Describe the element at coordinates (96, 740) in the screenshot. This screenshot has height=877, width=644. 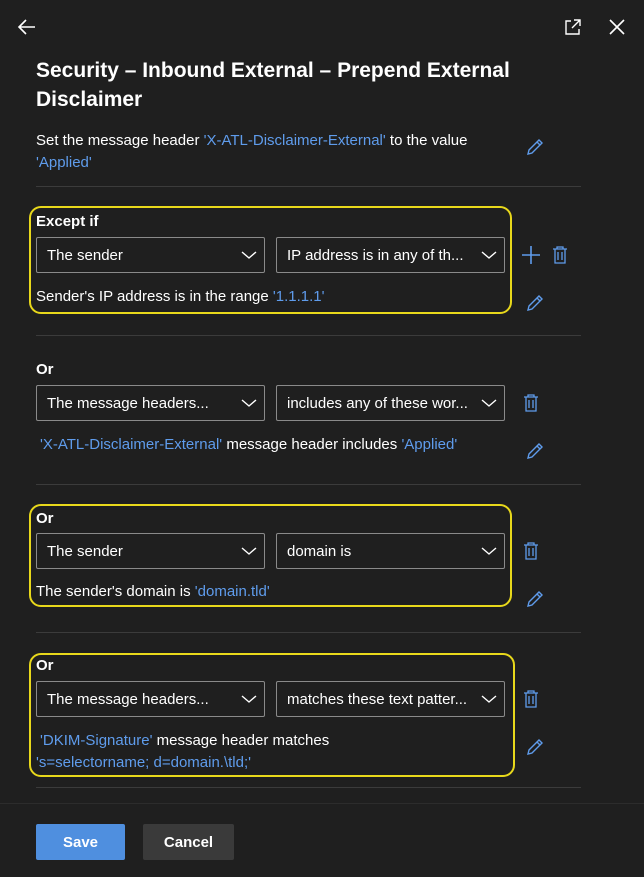
I see `summary-value: 'DKIM-Signature'` at that location.